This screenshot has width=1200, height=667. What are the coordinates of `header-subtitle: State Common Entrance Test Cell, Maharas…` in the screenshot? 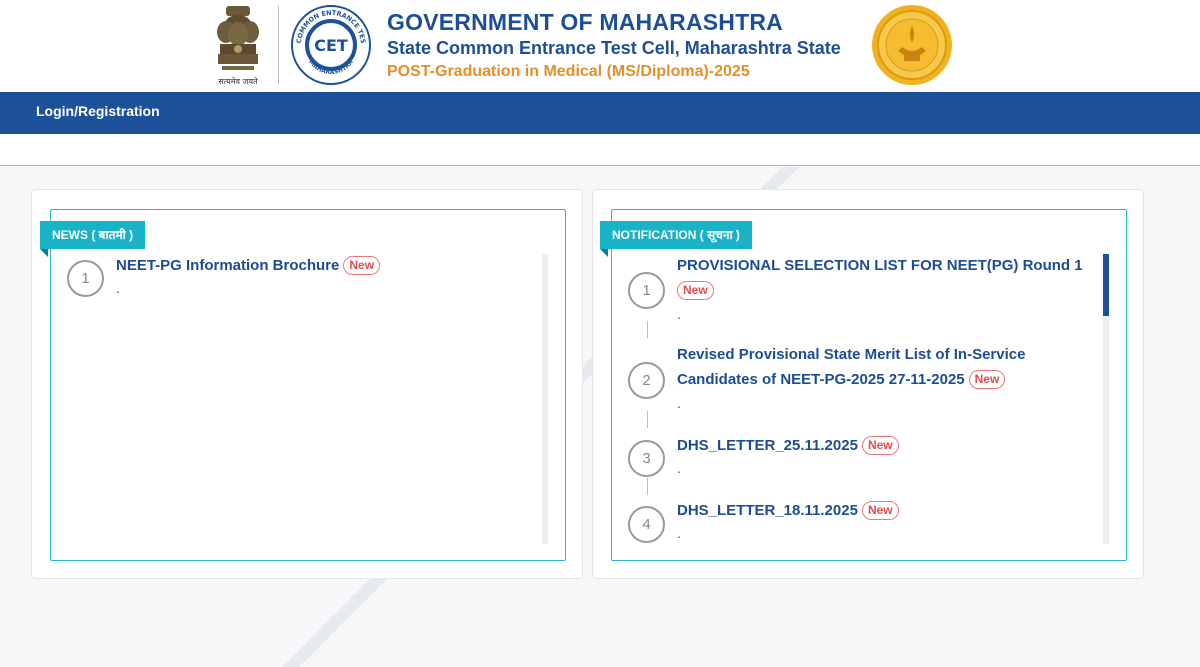 It's located at (614, 48).